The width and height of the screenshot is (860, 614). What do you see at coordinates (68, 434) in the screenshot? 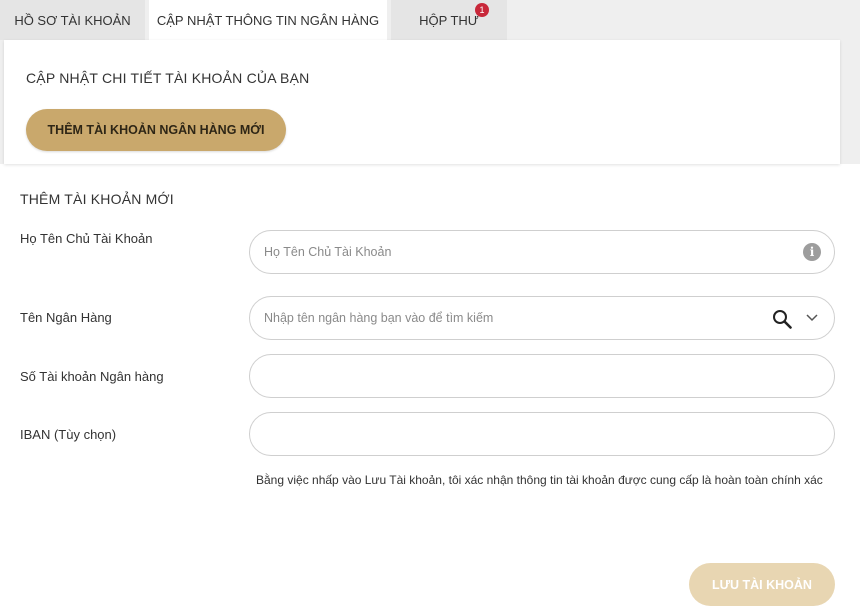
I see `iban-label: IBAN (Tùy chọn)` at bounding box center [68, 434].